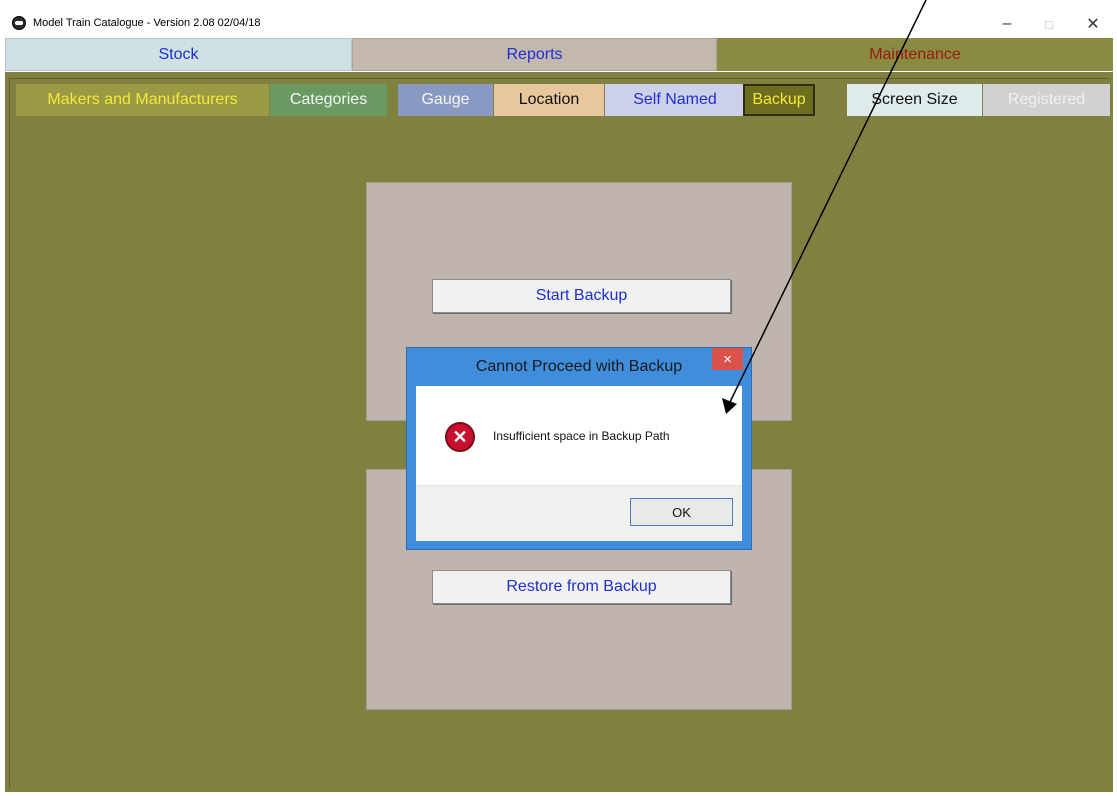 This screenshot has width=1117, height=796. What do you see at coordinates (445, 100) in the screenshot?
I see `subtab-gauge: Gauge` at bounding box center [445, 100].